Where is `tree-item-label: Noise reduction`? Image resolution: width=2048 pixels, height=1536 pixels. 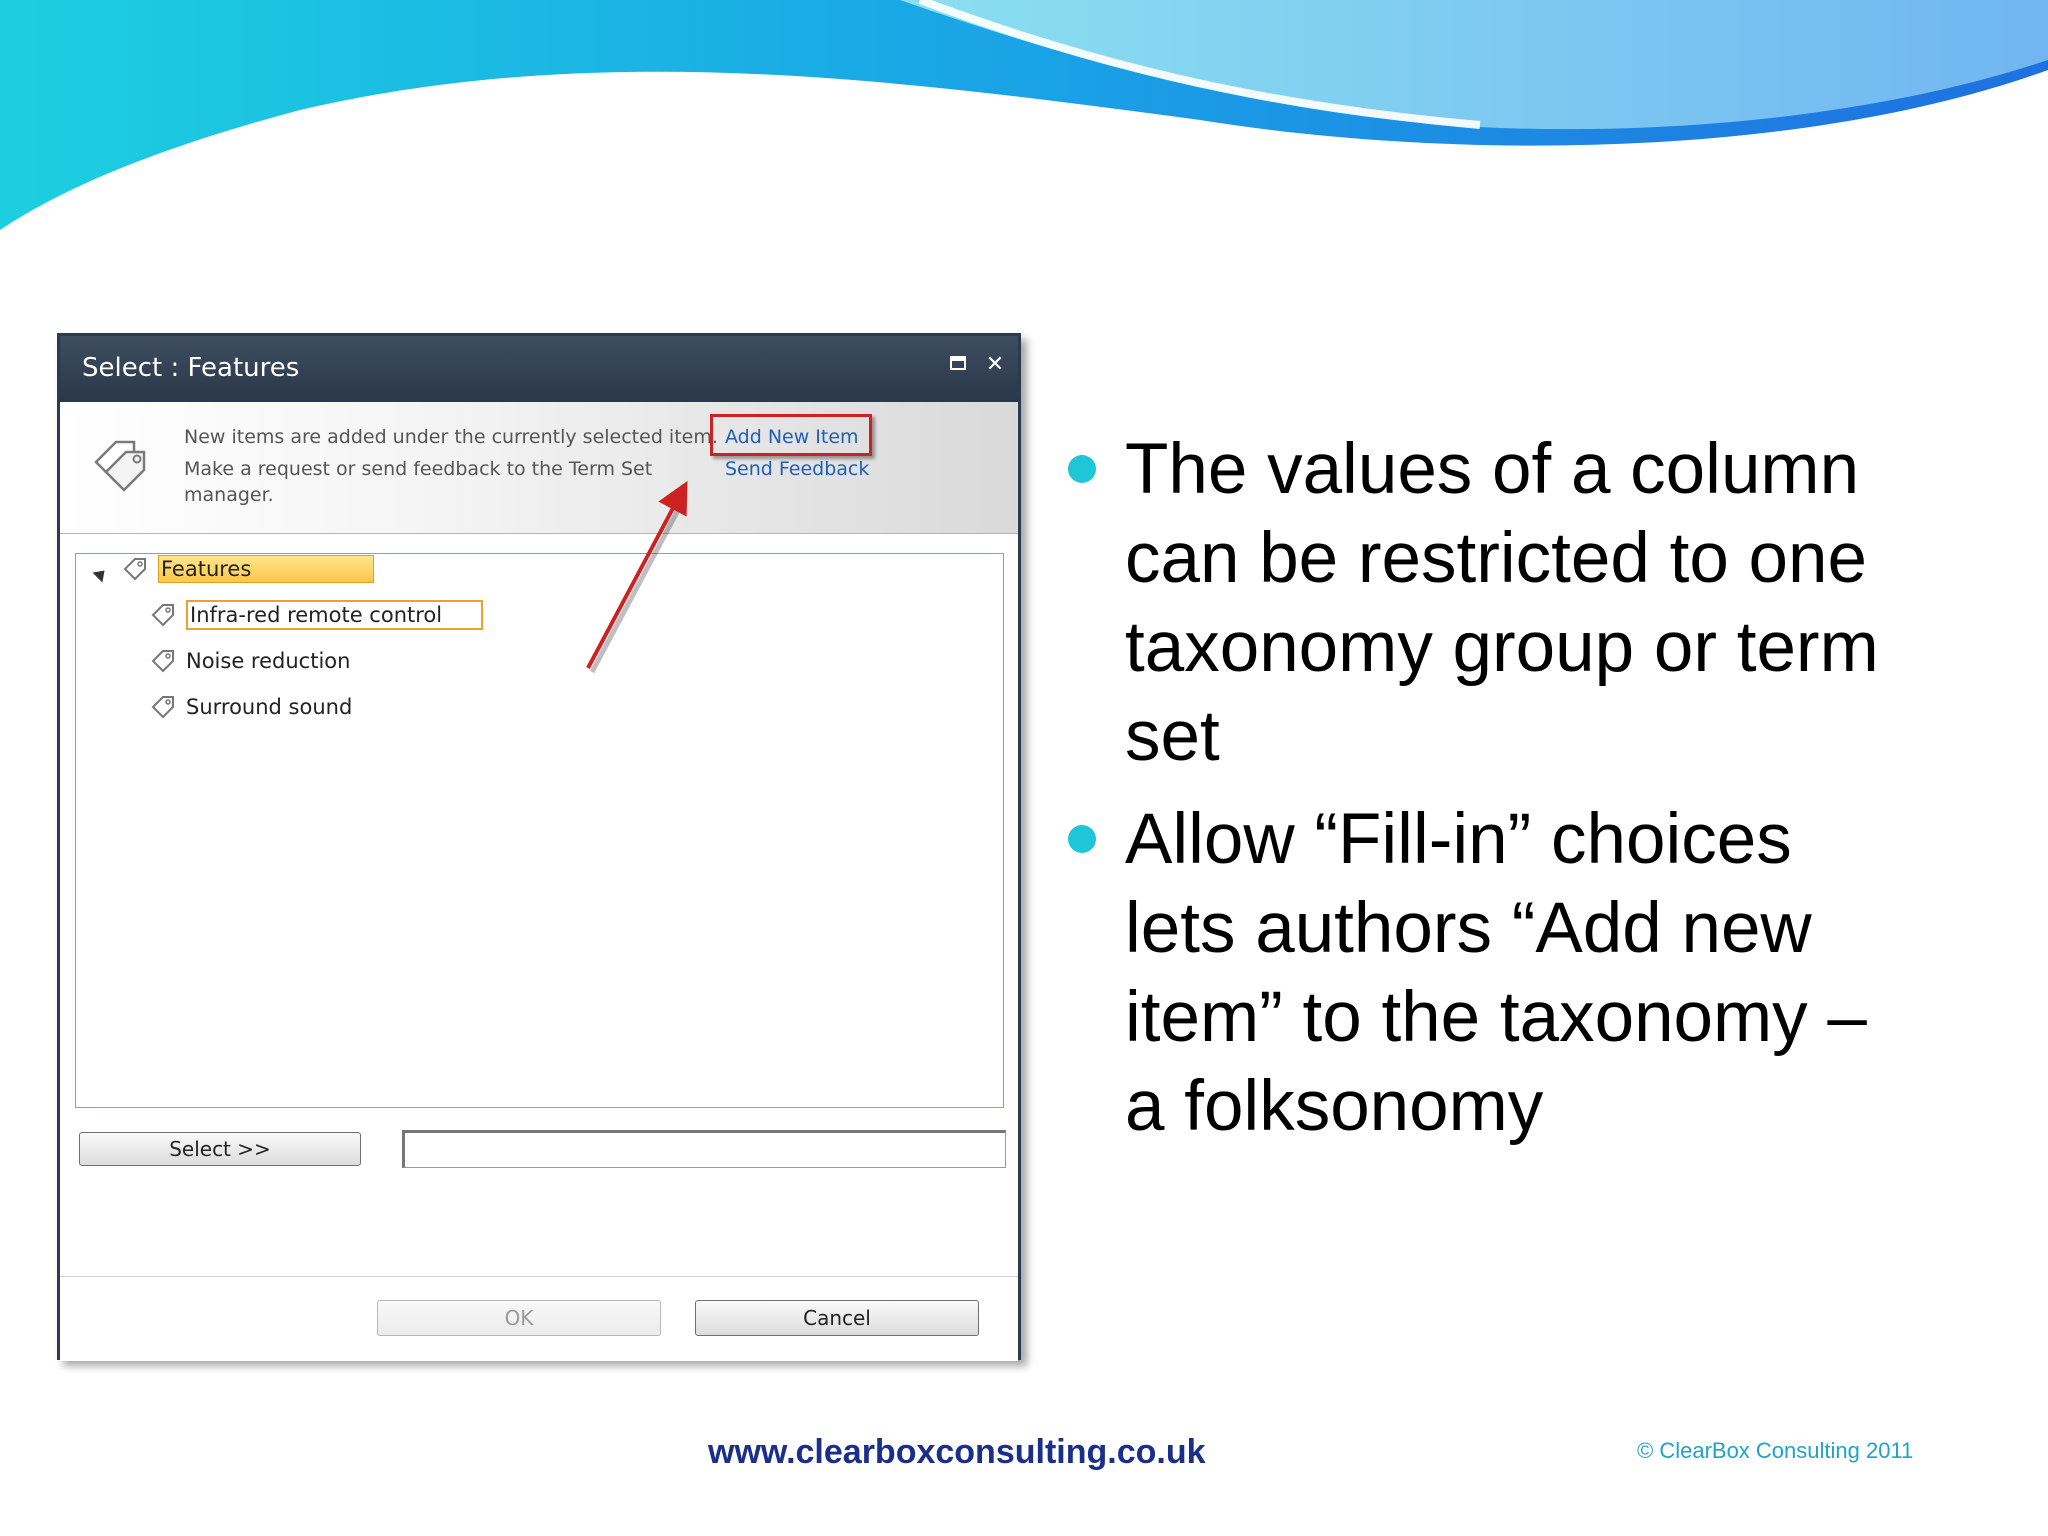
tree-item-label: Noise reduction is located at coordinates (268, 661).